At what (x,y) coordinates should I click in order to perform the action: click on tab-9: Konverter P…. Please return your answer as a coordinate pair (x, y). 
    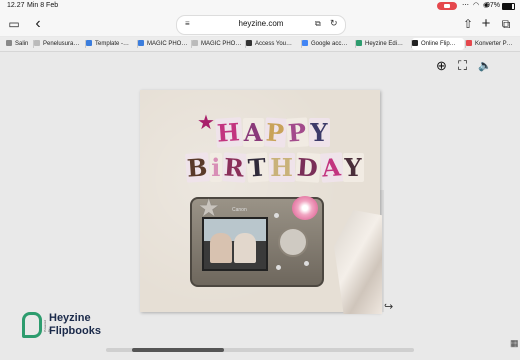
    Looking at the image, I should click on (493, 44).